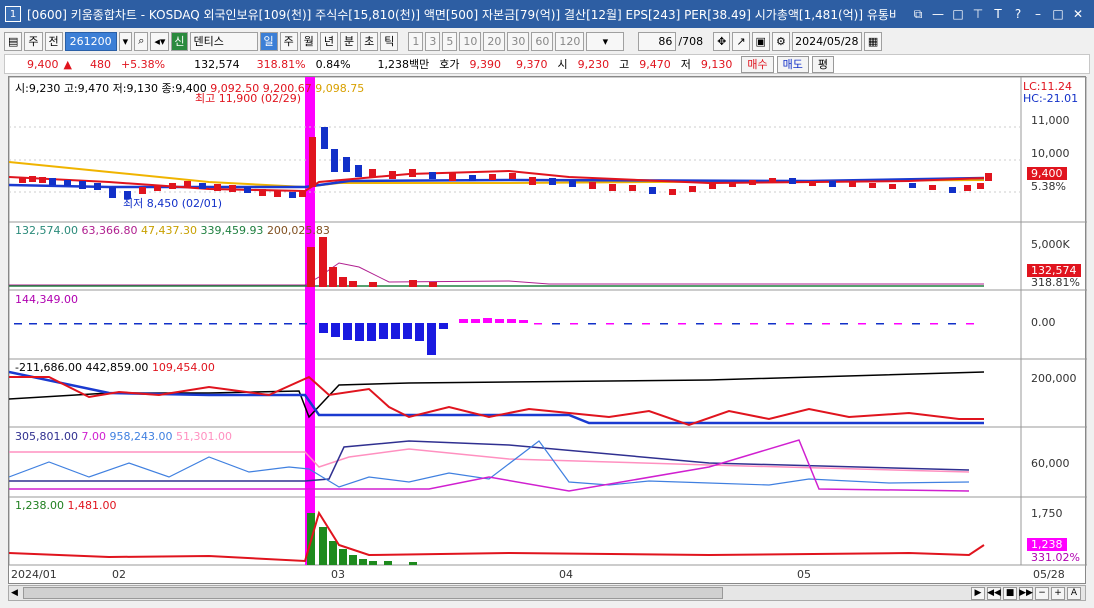 This screenshot has height=608, width=1094. Describe the element at coordinates (958, 14) in the screenshot. I see `maximize-icon: □` at that location.